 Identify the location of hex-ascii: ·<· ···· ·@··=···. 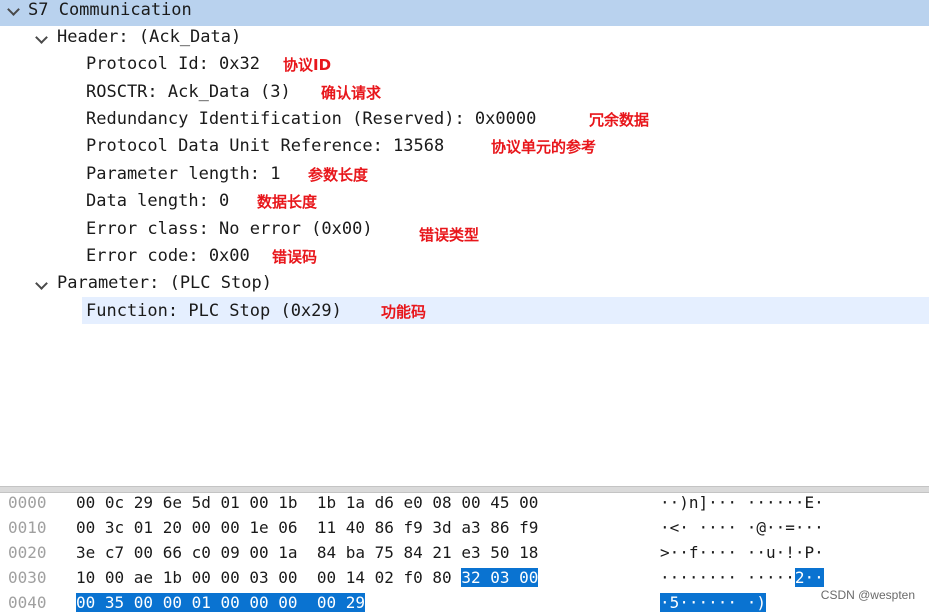
(742, 527).